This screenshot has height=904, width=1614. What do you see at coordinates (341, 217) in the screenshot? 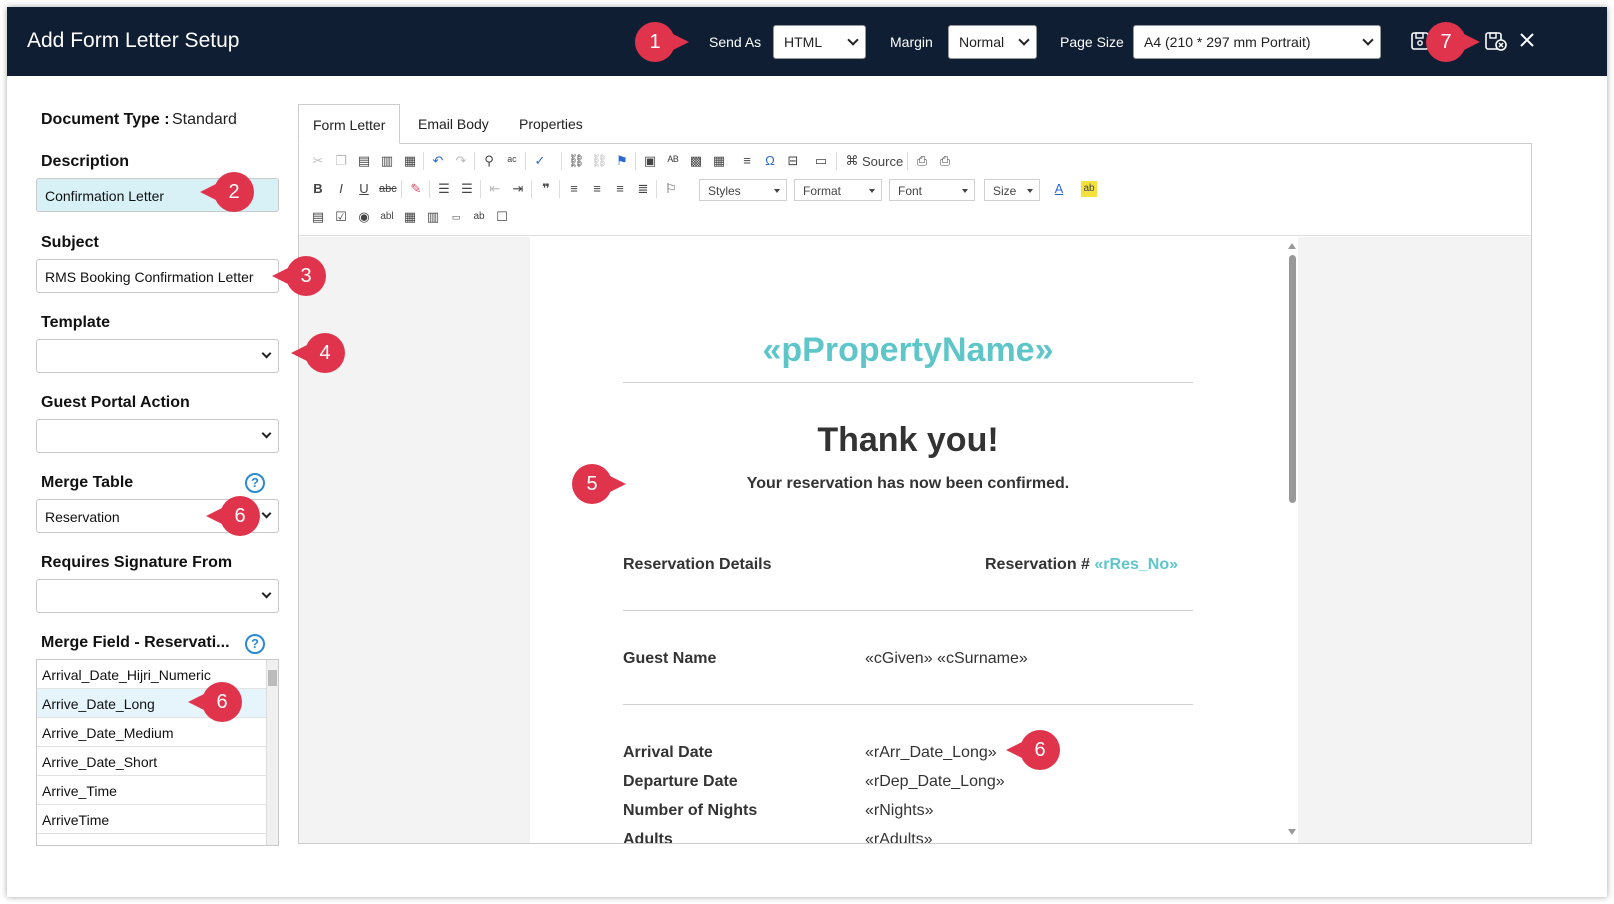
I see `checkbox-icon: ☑` at bounding box center [341, 217].